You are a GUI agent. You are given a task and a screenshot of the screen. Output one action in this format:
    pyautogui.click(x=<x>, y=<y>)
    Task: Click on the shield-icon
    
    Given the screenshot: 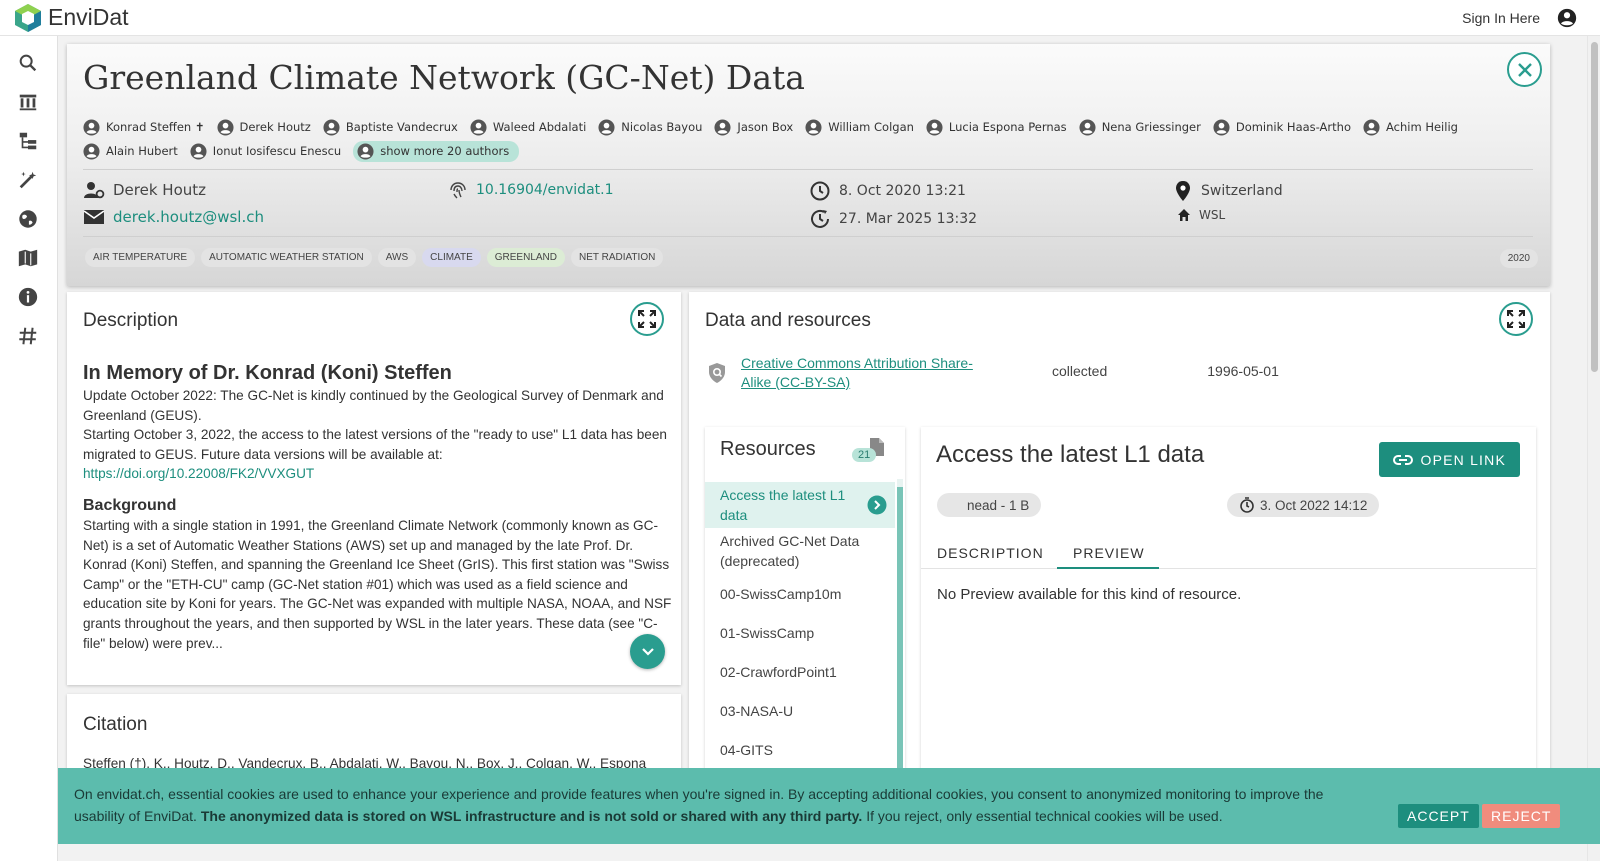 What is the action you would take?
    pyautogui.click(x=717, y=373)
    